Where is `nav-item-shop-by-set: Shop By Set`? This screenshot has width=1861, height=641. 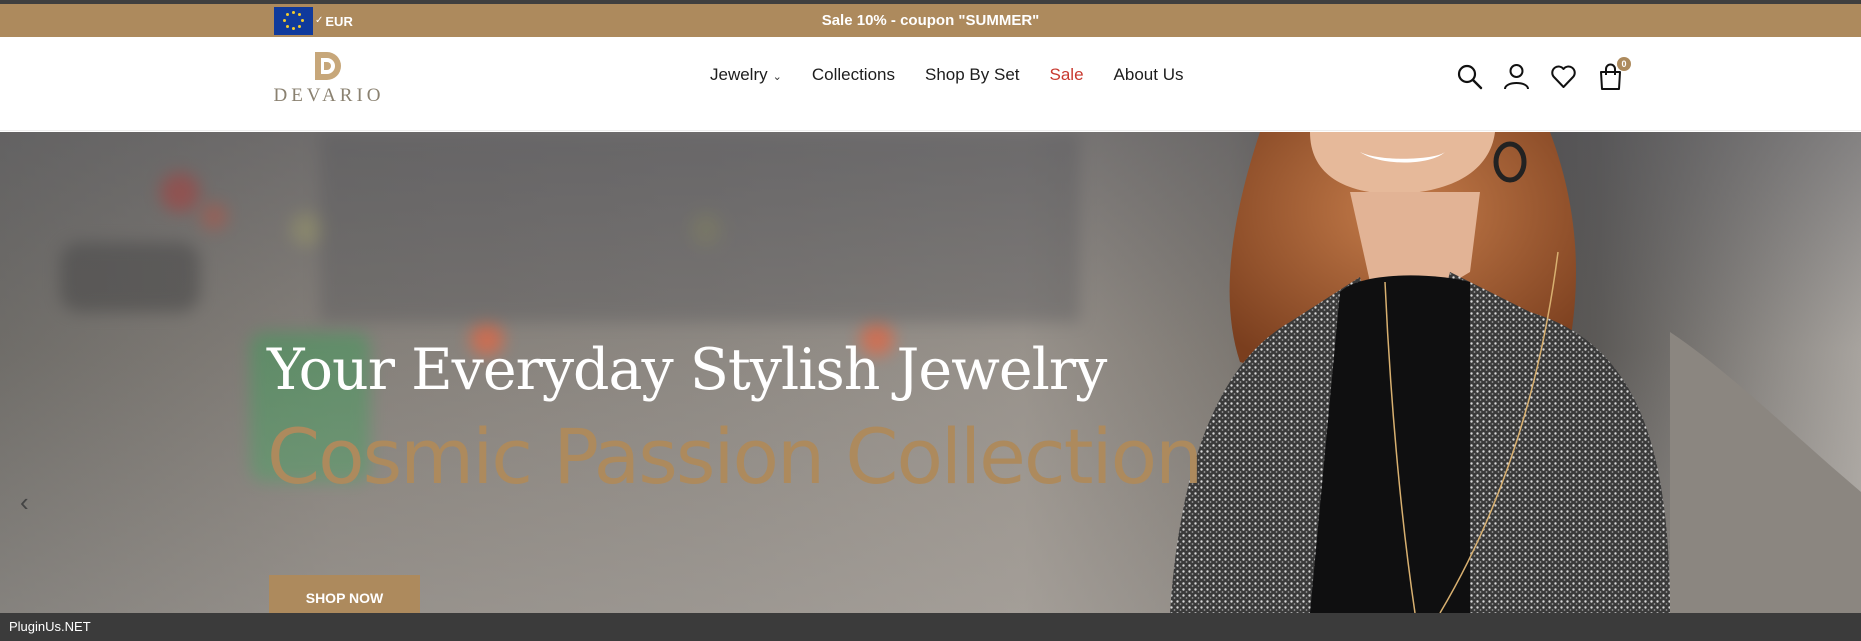
nav-item-shop-by-set: Shop By Set is located at coordinates (972, 75).